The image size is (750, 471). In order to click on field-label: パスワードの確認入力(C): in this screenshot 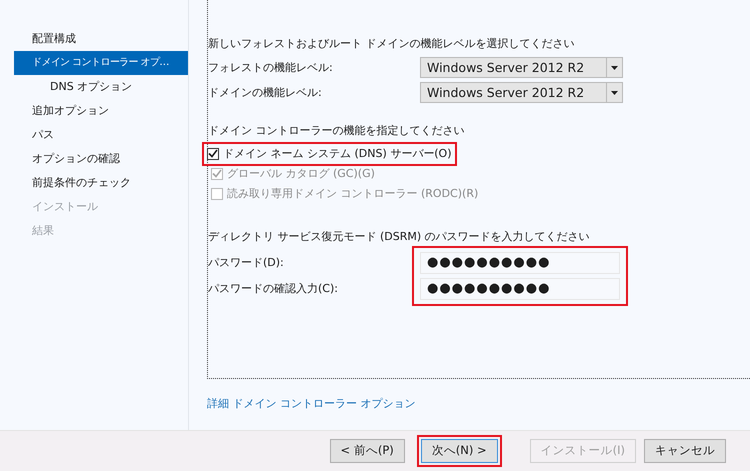, I will do `click(273, 289)`.